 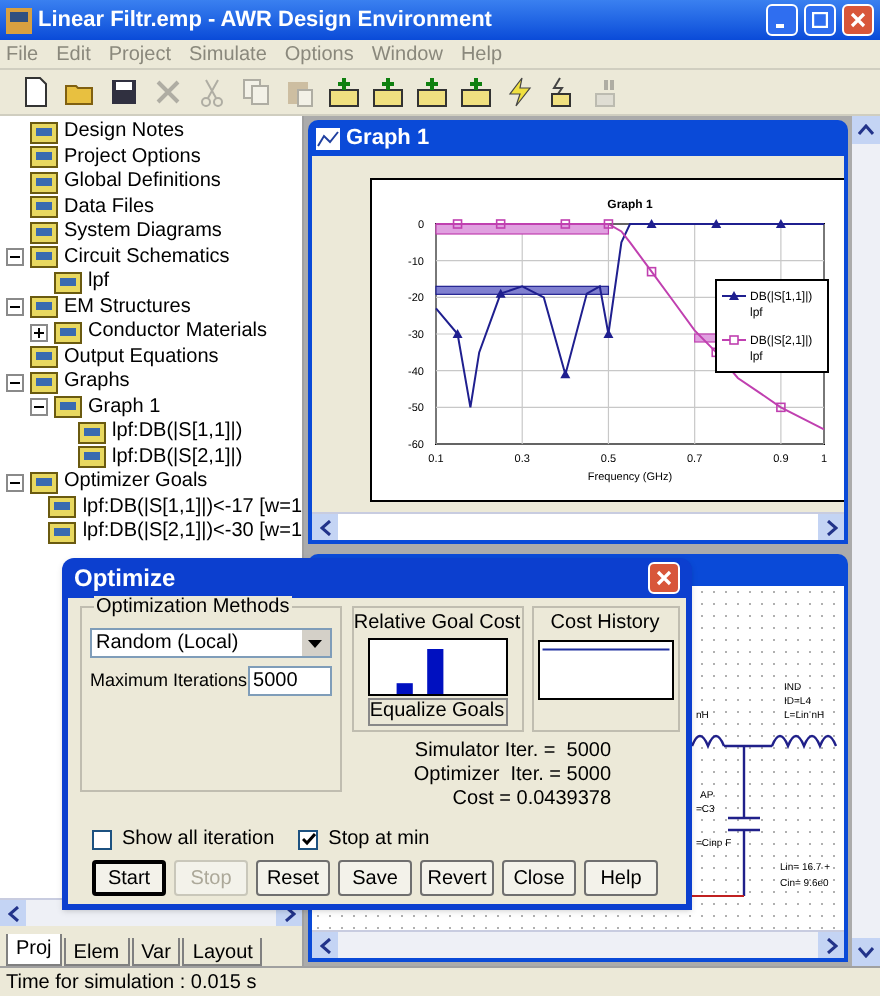 I want to click on tree-item: Design Notes, so click(x=124, y=132).